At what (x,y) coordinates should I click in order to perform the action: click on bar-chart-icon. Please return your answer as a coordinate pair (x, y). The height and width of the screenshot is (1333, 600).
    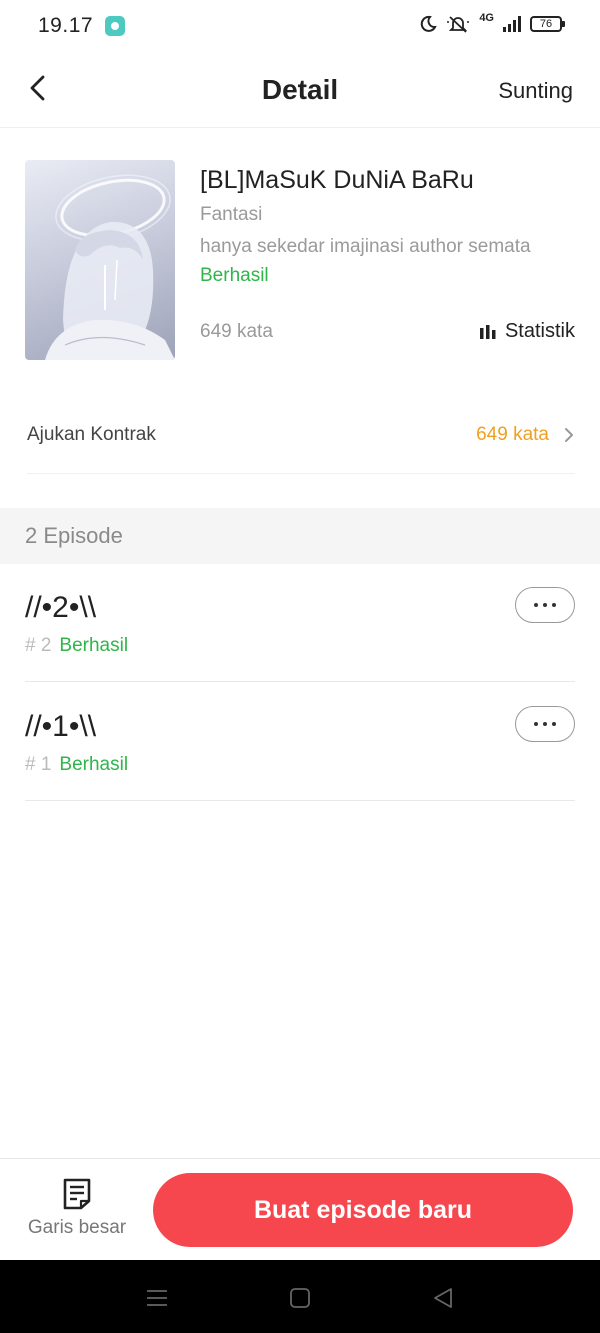
    Looking at the image, I should click on (487, 331).